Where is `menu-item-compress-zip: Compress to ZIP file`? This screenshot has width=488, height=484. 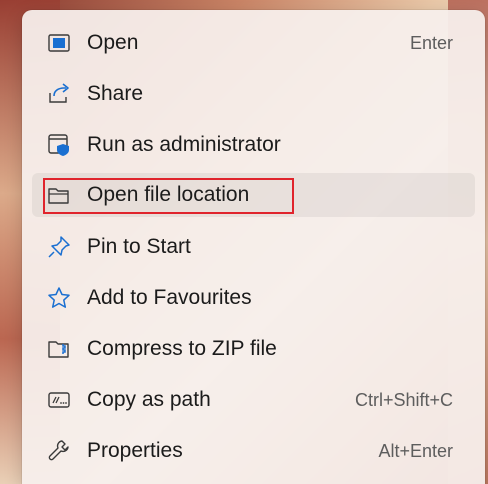 menu-item-compress-zip: Compress to ZIP file is located at coordinates (253, 349).